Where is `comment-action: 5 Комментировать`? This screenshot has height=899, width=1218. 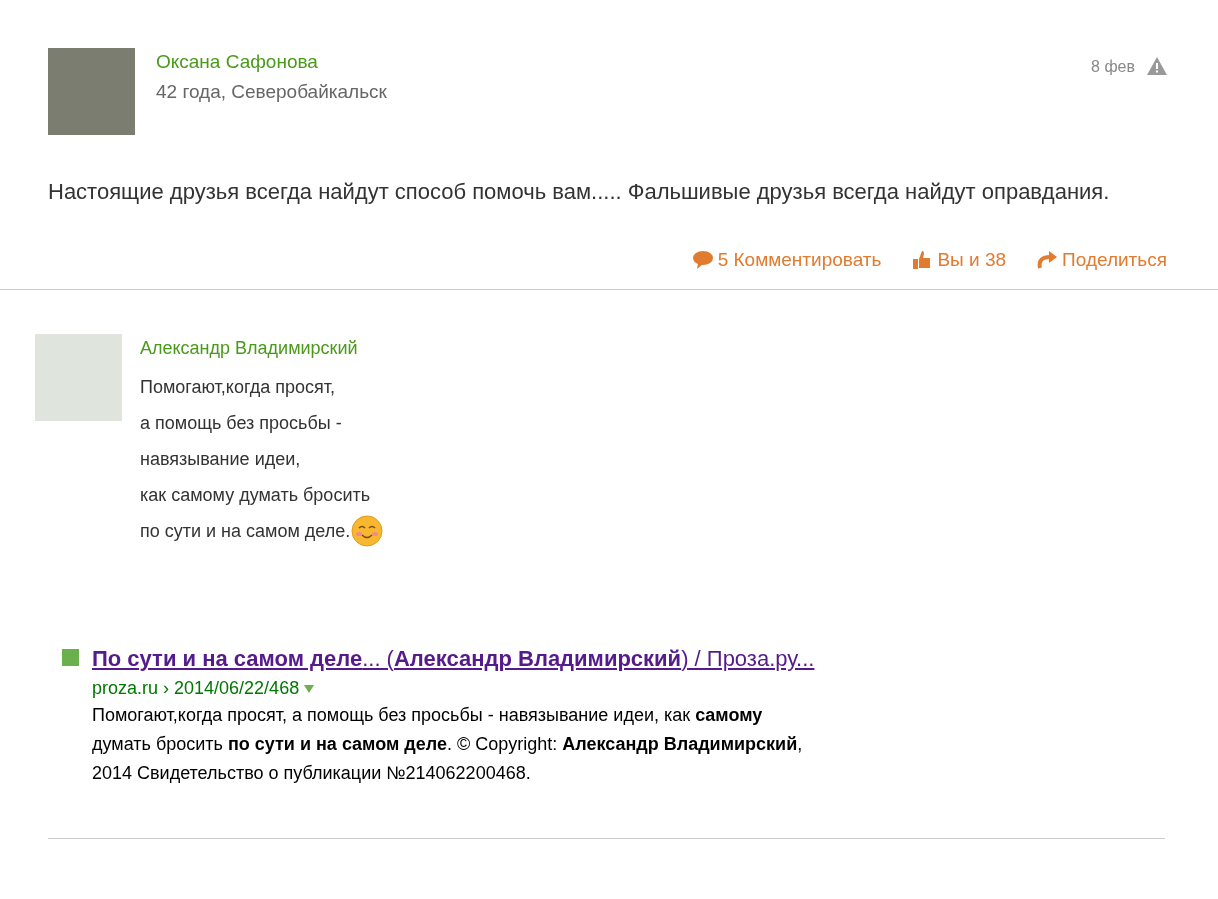 comment-action: 5 Комментировать is located at coordinates (786, 260).